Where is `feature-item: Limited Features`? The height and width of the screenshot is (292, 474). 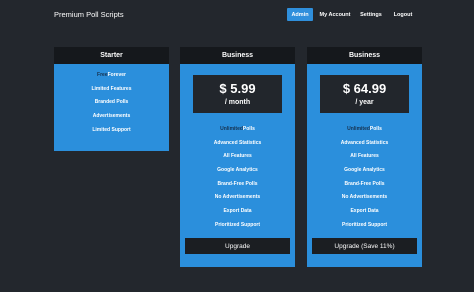 feature-item: Limited Features is located at coordinates (111, 88).